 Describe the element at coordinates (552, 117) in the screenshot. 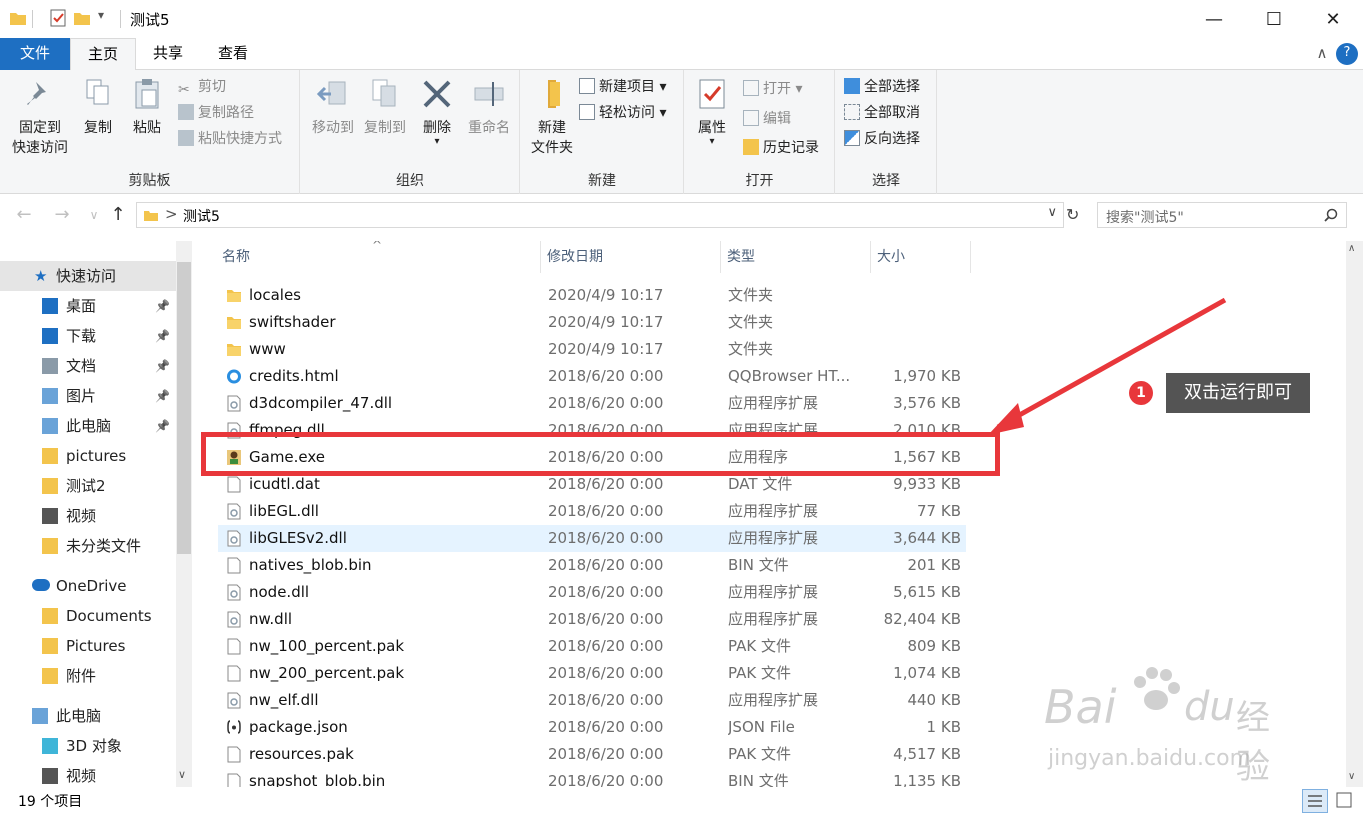

I see `new-folder-button: 新建 文件夹` at that location.